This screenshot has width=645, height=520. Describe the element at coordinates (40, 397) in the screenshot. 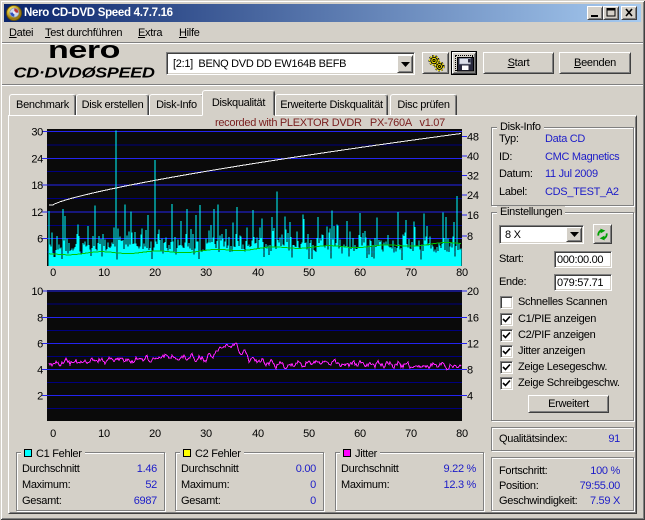

I see `svg-text: 2` at that location.